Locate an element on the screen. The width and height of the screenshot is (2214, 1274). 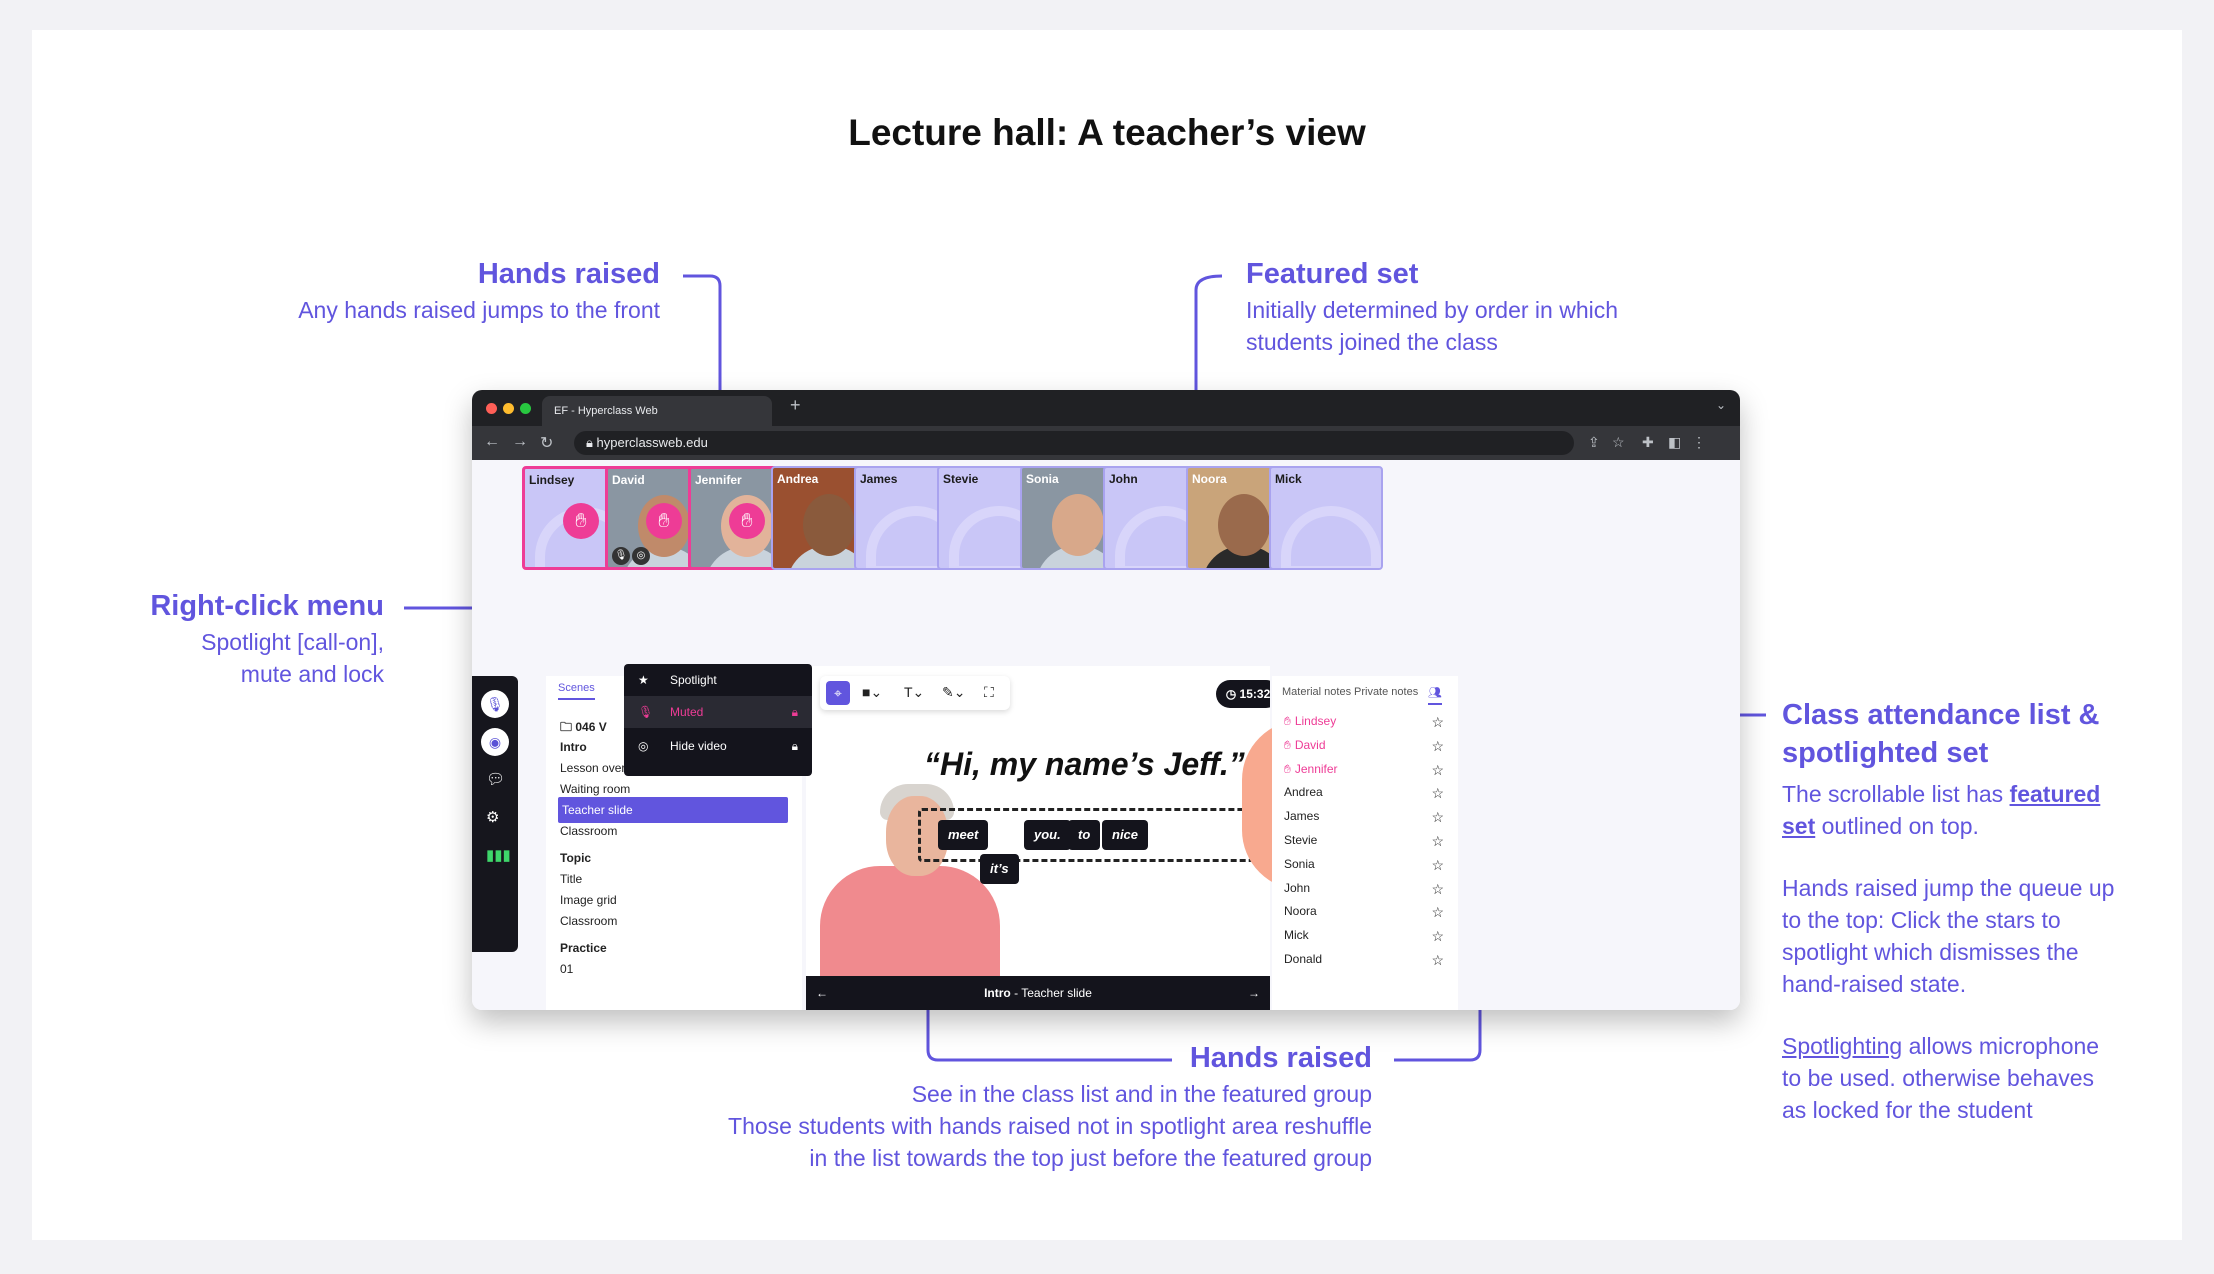
scene-section-heading: Topic is located at coordinates (576, 858).